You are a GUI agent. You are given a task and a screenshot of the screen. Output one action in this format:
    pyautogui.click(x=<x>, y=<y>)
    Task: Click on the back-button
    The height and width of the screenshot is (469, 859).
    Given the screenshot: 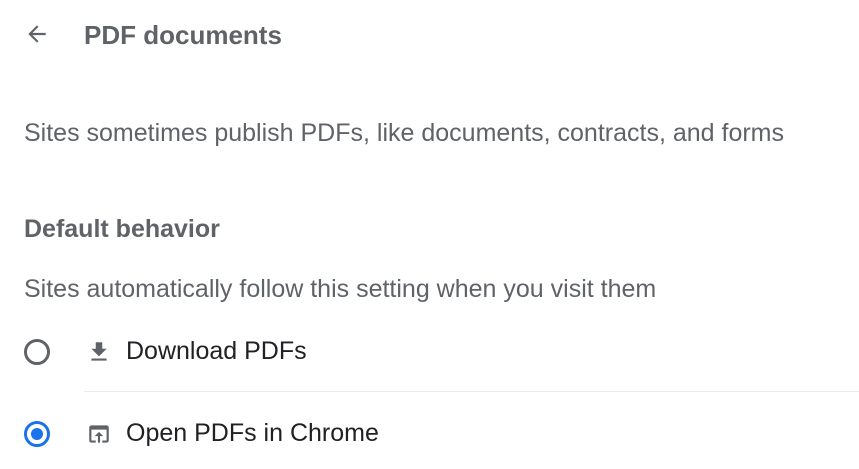 What is the action you would take?
    pyautogui.click(x=37, y=36)
    